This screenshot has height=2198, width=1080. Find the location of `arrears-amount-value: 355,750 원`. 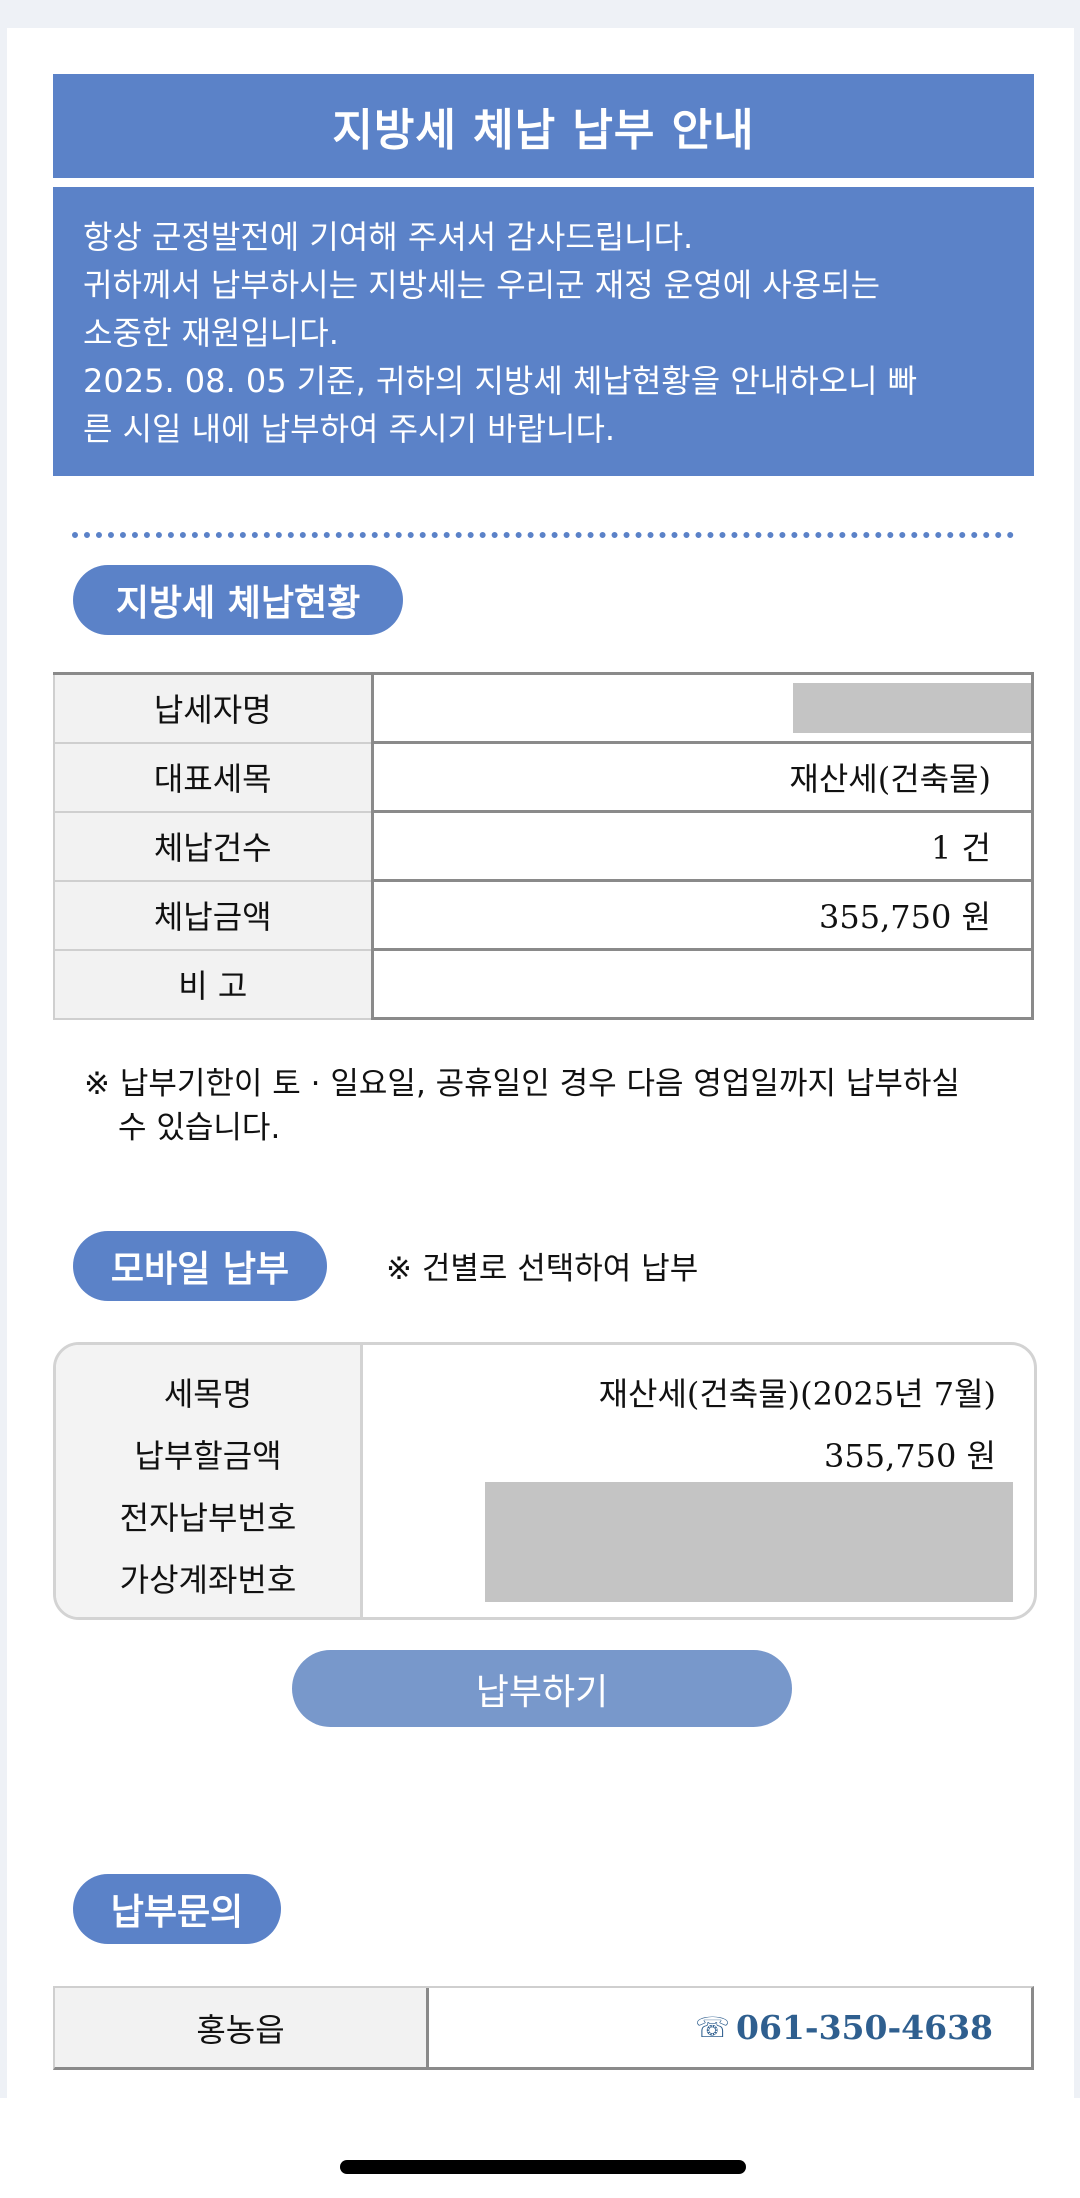

arrears-amount-value: 355,750 원 is located at coordinates (702, 915).